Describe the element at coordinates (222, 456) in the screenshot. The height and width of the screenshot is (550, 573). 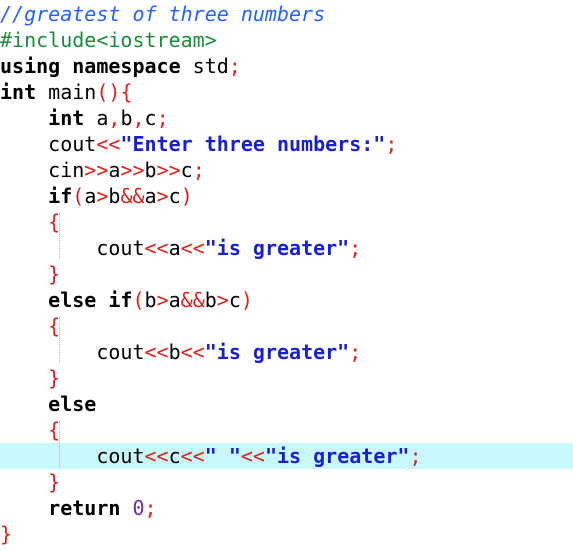
I see `code-token: " "` at that location.